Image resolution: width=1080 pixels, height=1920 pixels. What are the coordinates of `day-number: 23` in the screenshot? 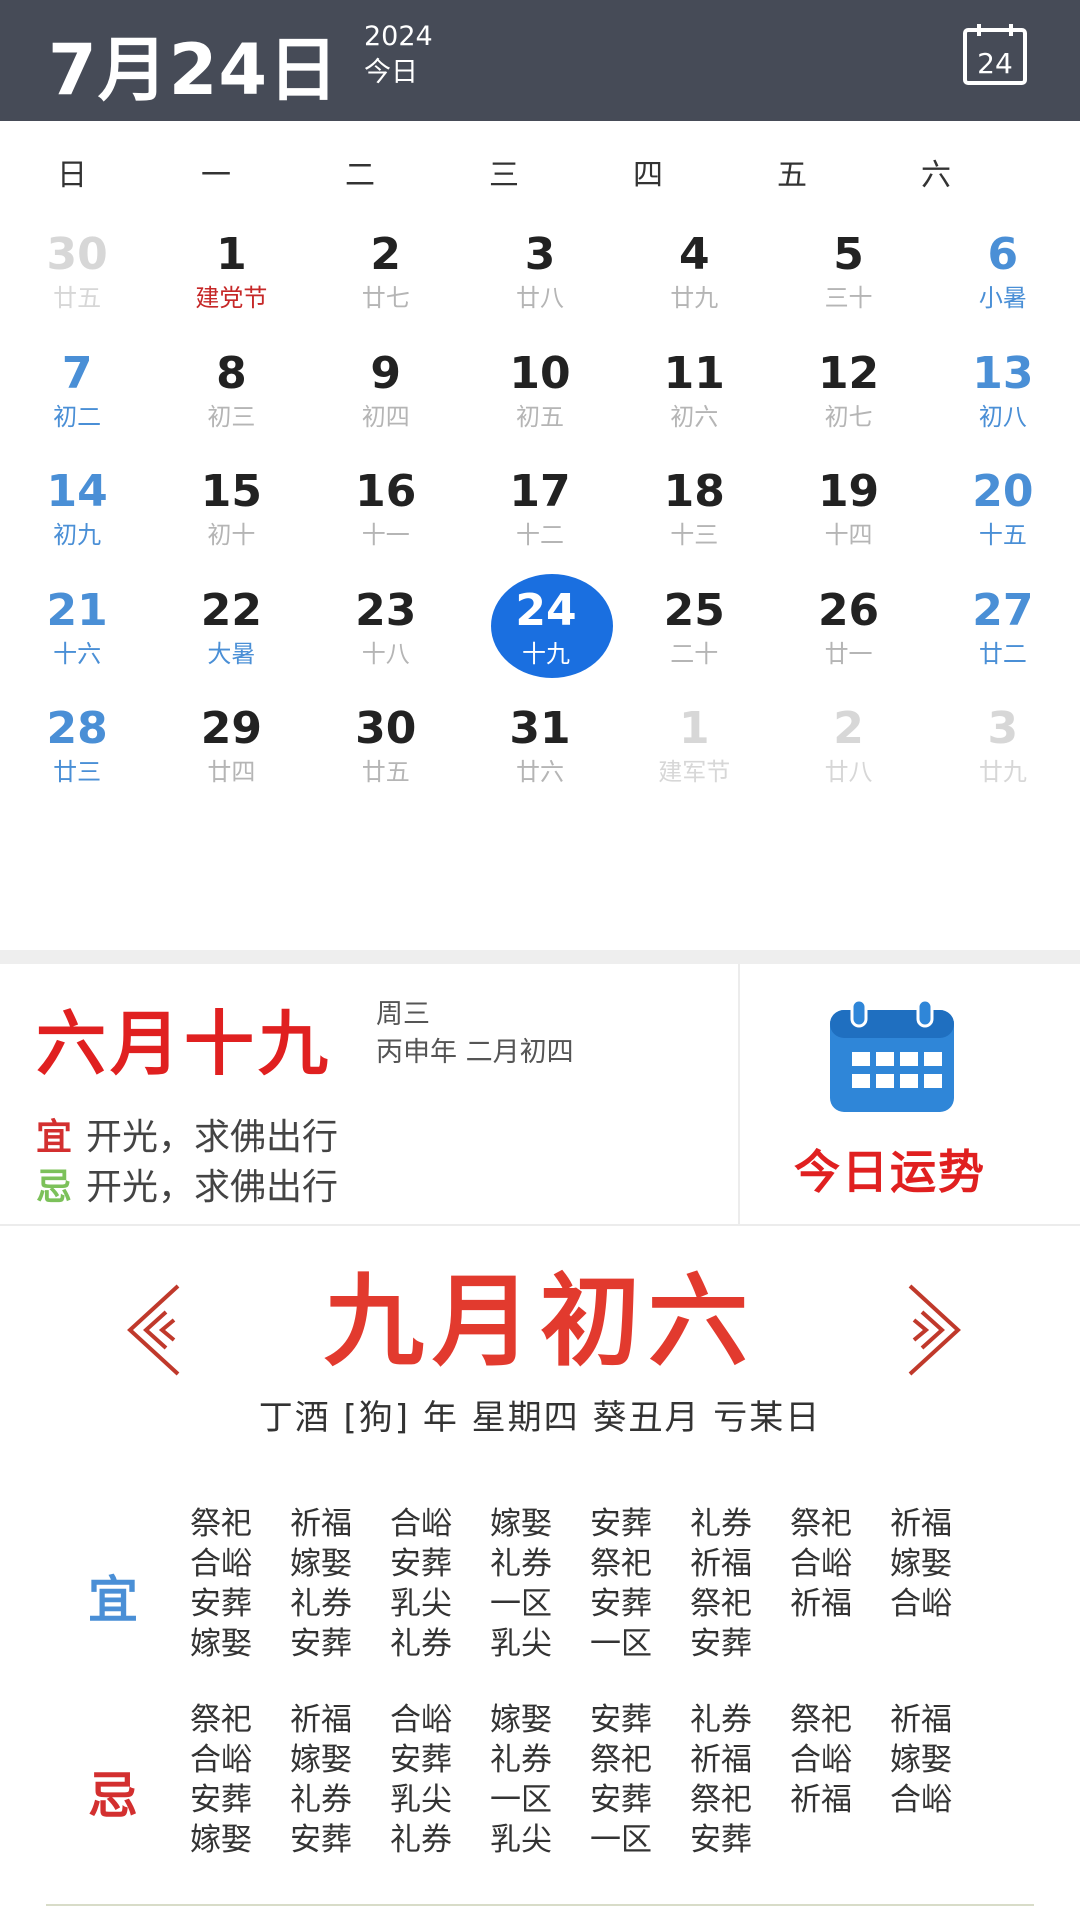 It's located at (386, 610).